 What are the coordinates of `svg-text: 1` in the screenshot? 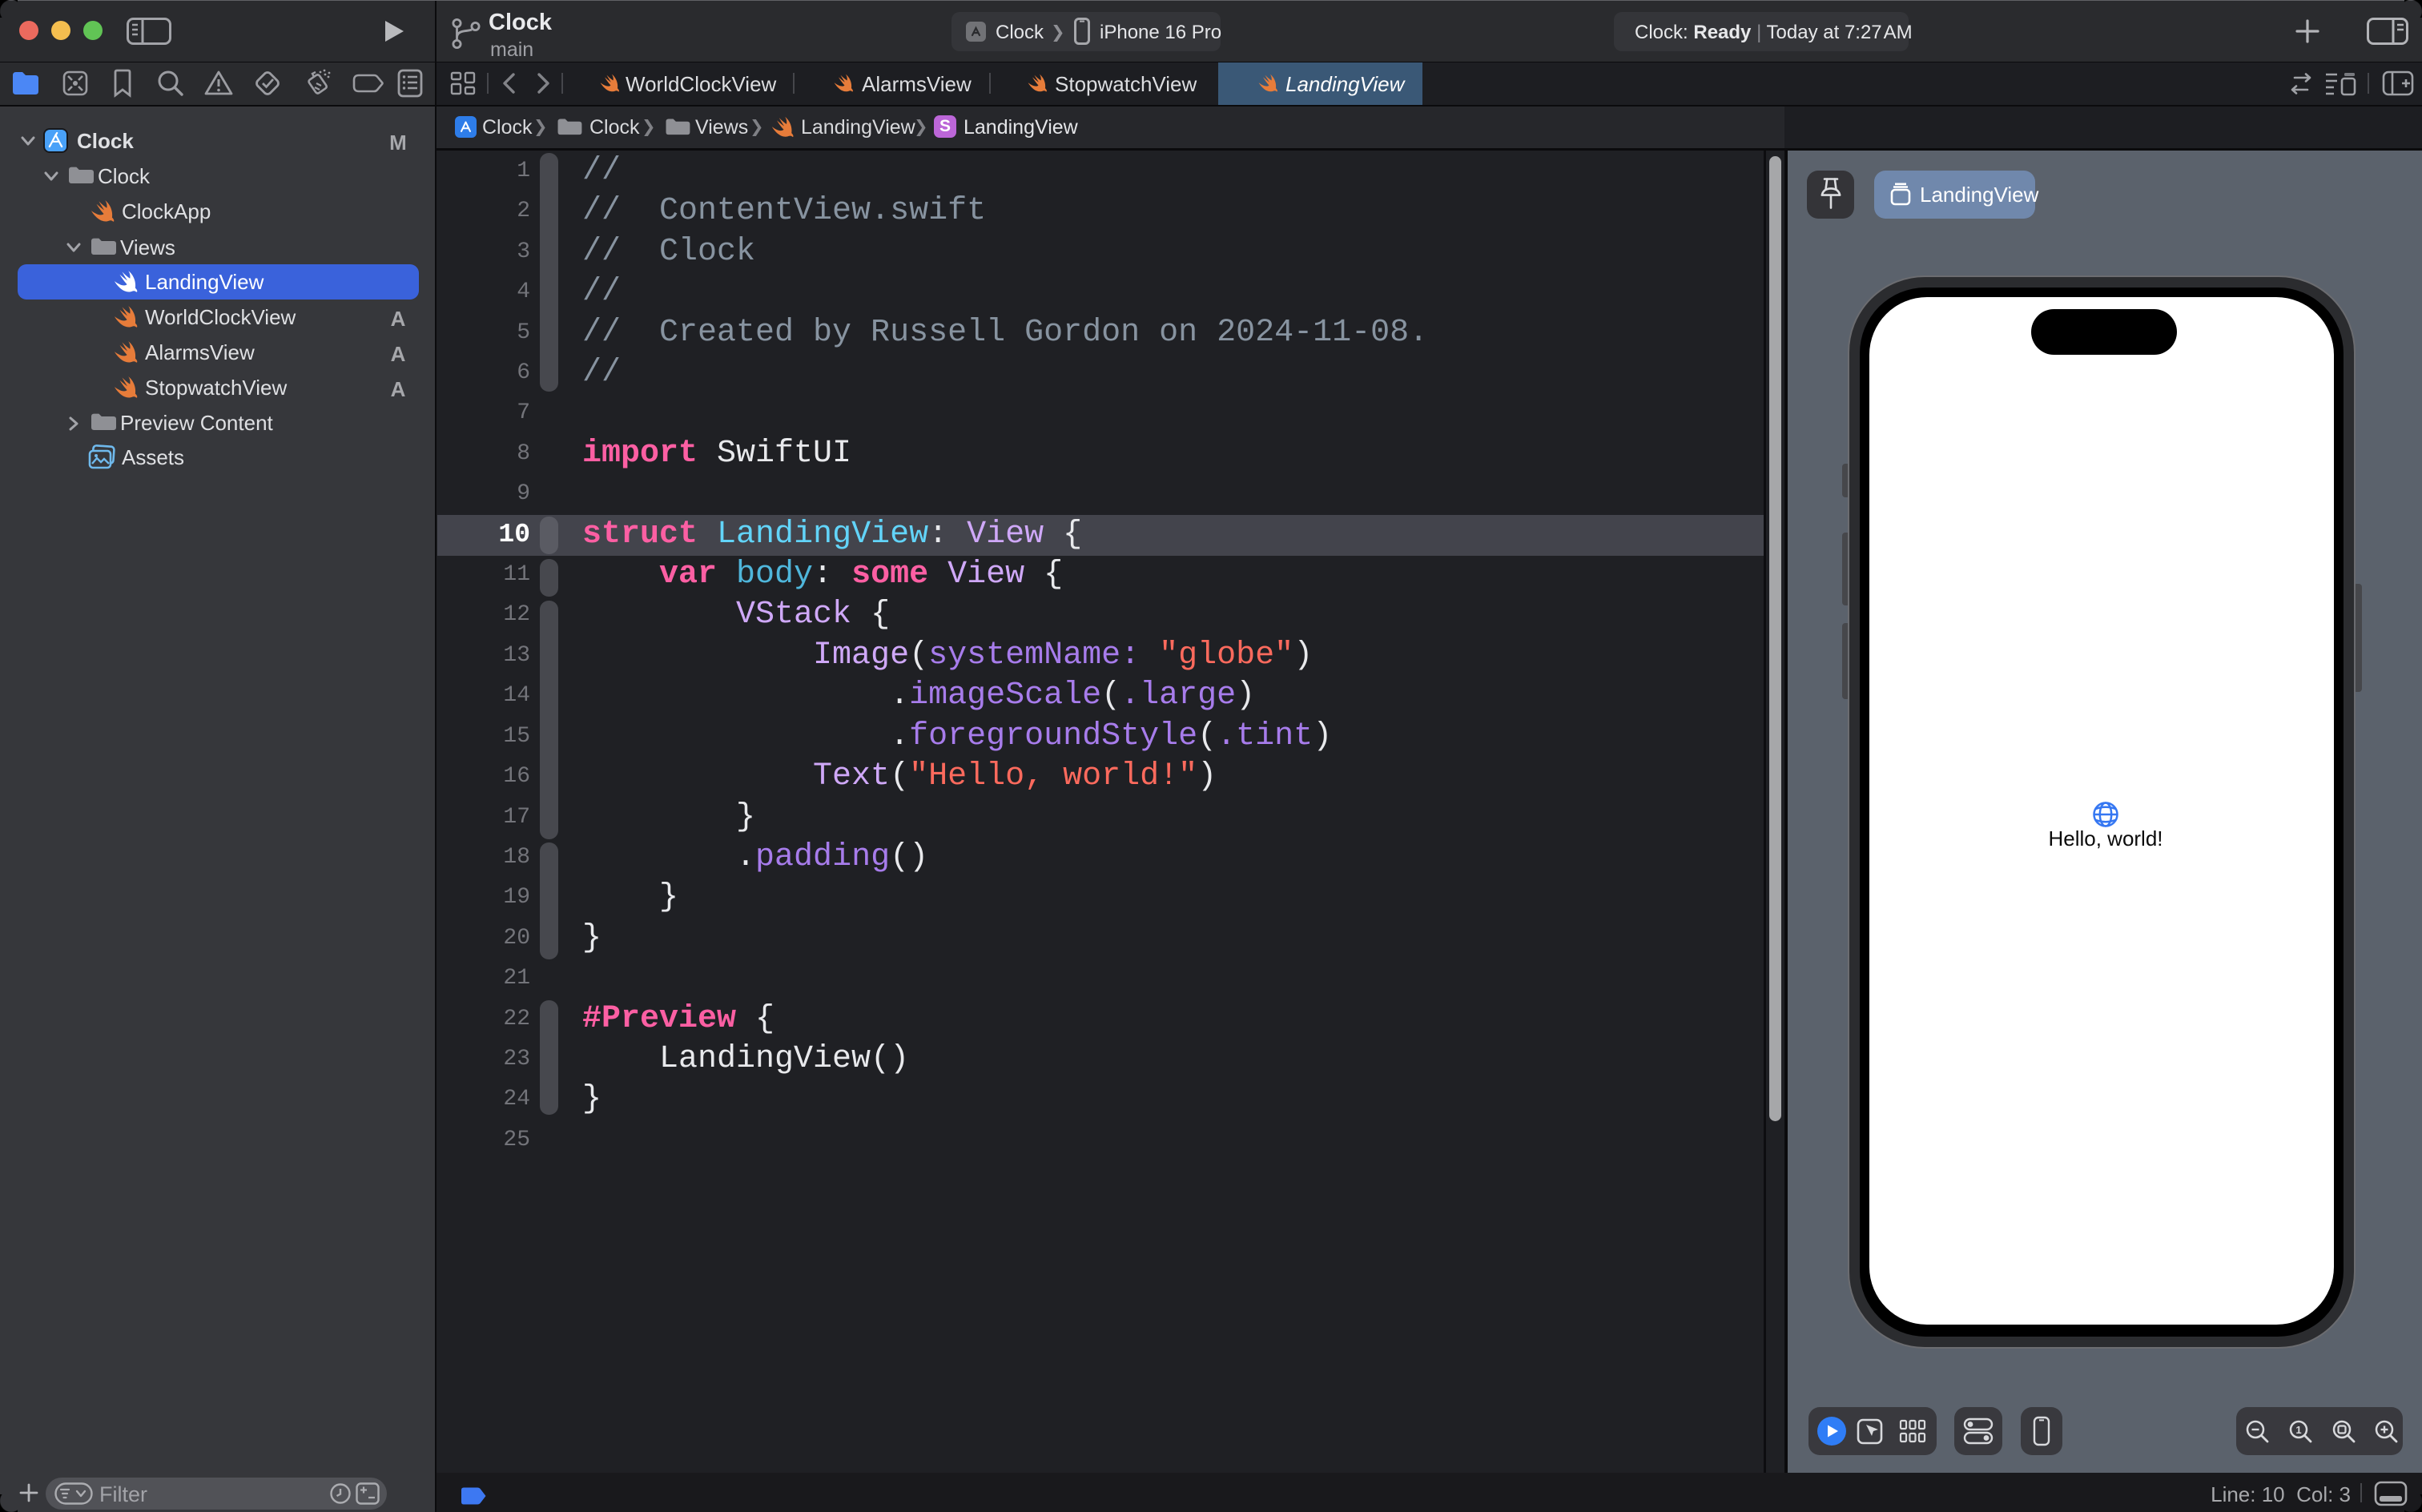 It's located at (2298, 1430).